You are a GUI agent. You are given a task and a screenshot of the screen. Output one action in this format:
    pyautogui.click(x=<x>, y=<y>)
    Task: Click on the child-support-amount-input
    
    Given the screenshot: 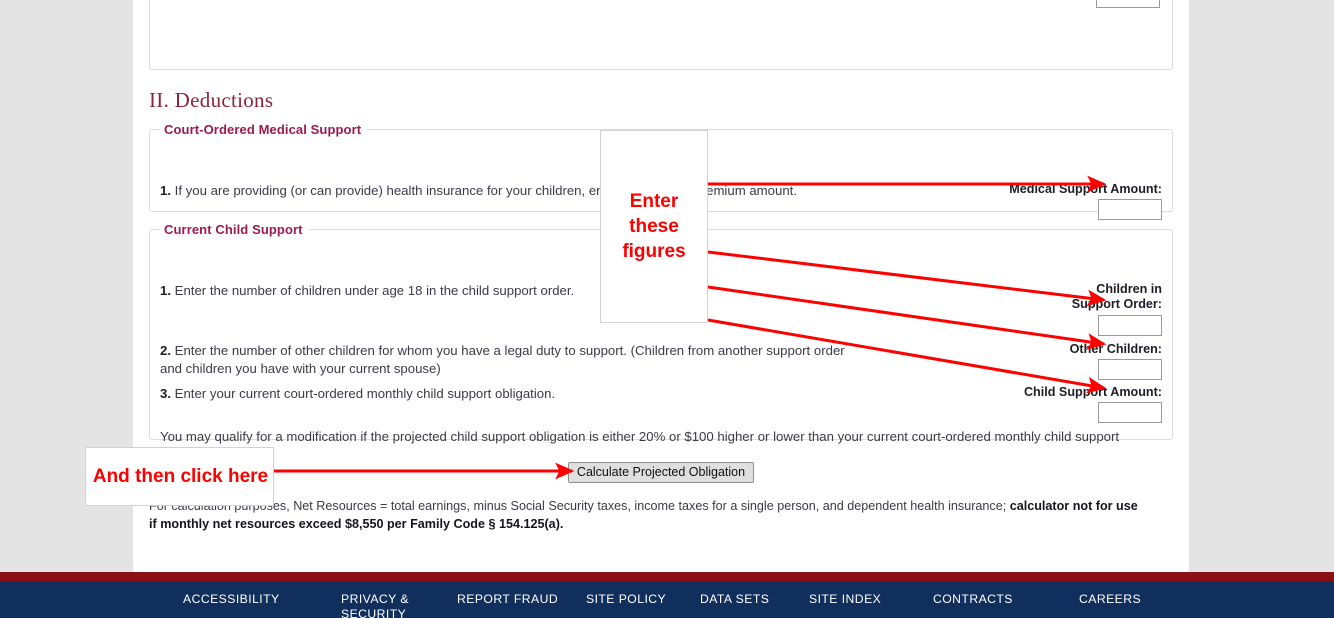 What is the action you would take?
    pyautogui.click(x=1130, y=412)
    